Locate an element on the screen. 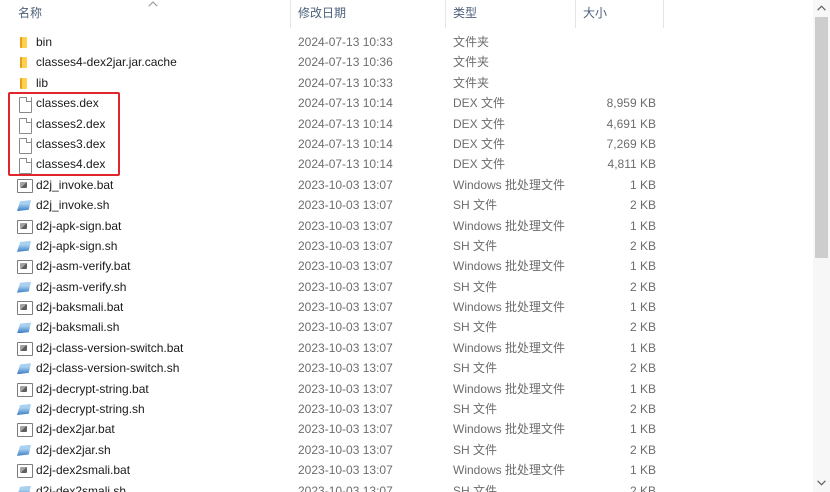  column-header-date-modified: 修改日期 is located at coordinates (368, 13).